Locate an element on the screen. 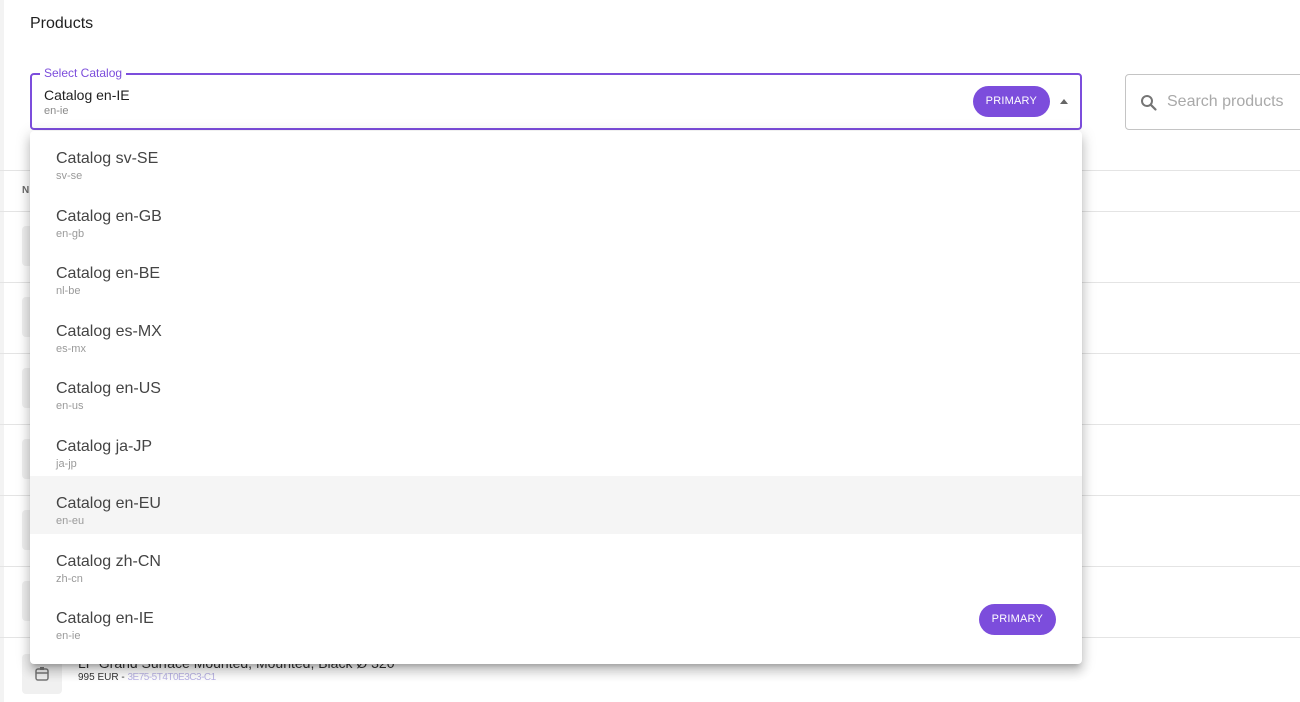  page-title: Products is located at coordinates (62, 23).